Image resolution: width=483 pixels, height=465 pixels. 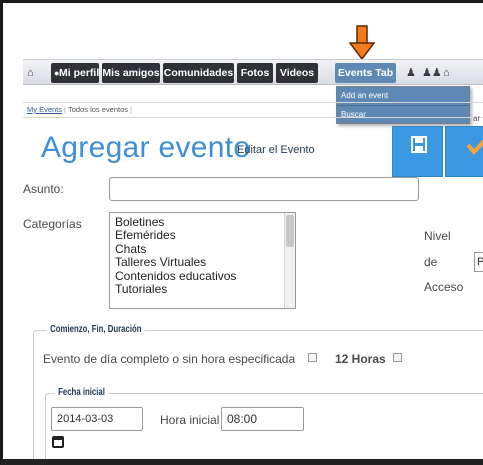 I want to click on tab-mis-amigos: Mis amigos, so click(x=131, y=73).